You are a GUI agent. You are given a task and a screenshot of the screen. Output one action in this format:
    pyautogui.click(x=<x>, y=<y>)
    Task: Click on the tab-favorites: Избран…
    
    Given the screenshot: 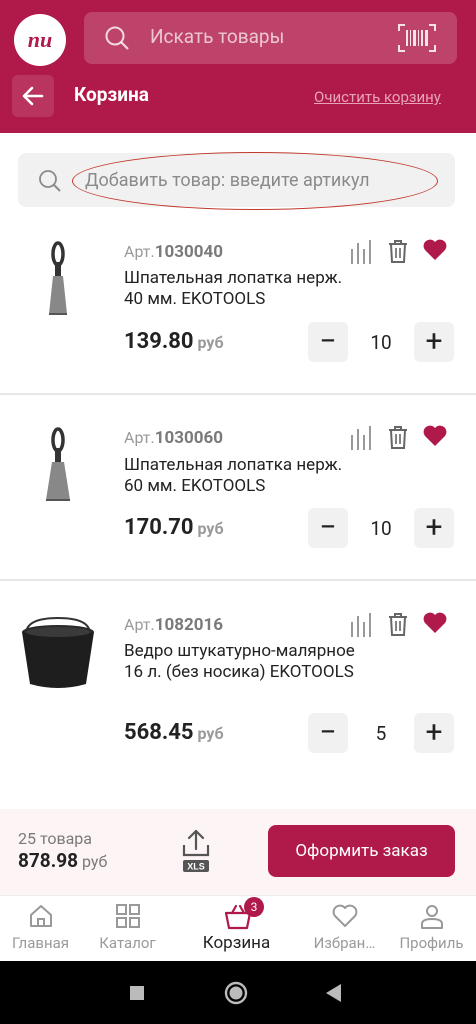 What is the action you would take?
    pyautogui.click(x=344, y=929)
    